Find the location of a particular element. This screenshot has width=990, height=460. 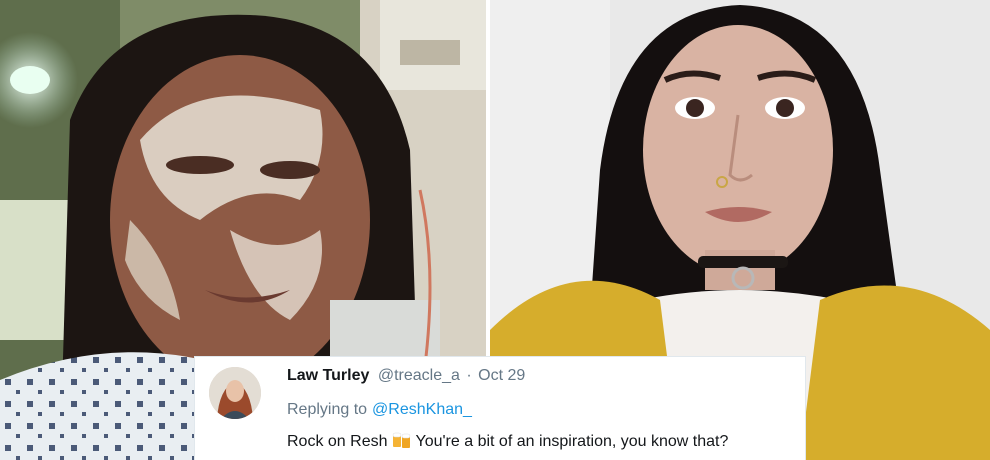

user-handle: @treacle_a is located at coordinates (419, 375).